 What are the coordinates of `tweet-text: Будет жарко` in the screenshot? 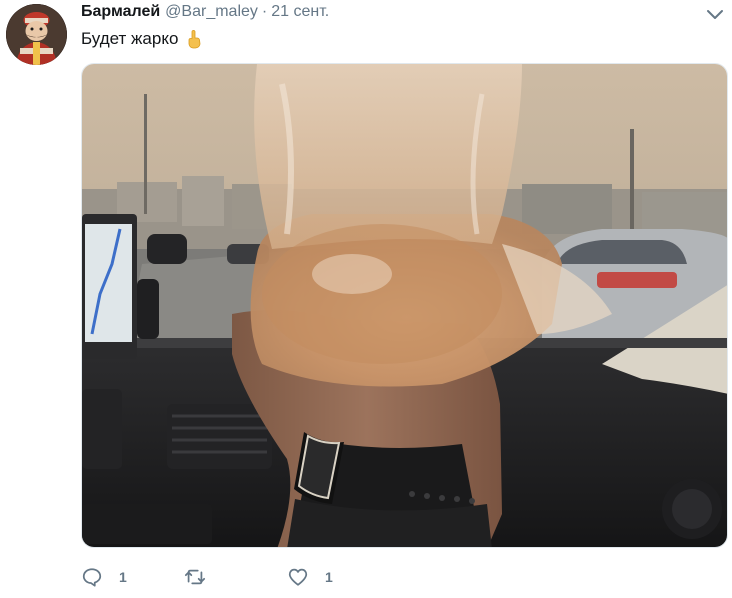 It's located at (142, 39).